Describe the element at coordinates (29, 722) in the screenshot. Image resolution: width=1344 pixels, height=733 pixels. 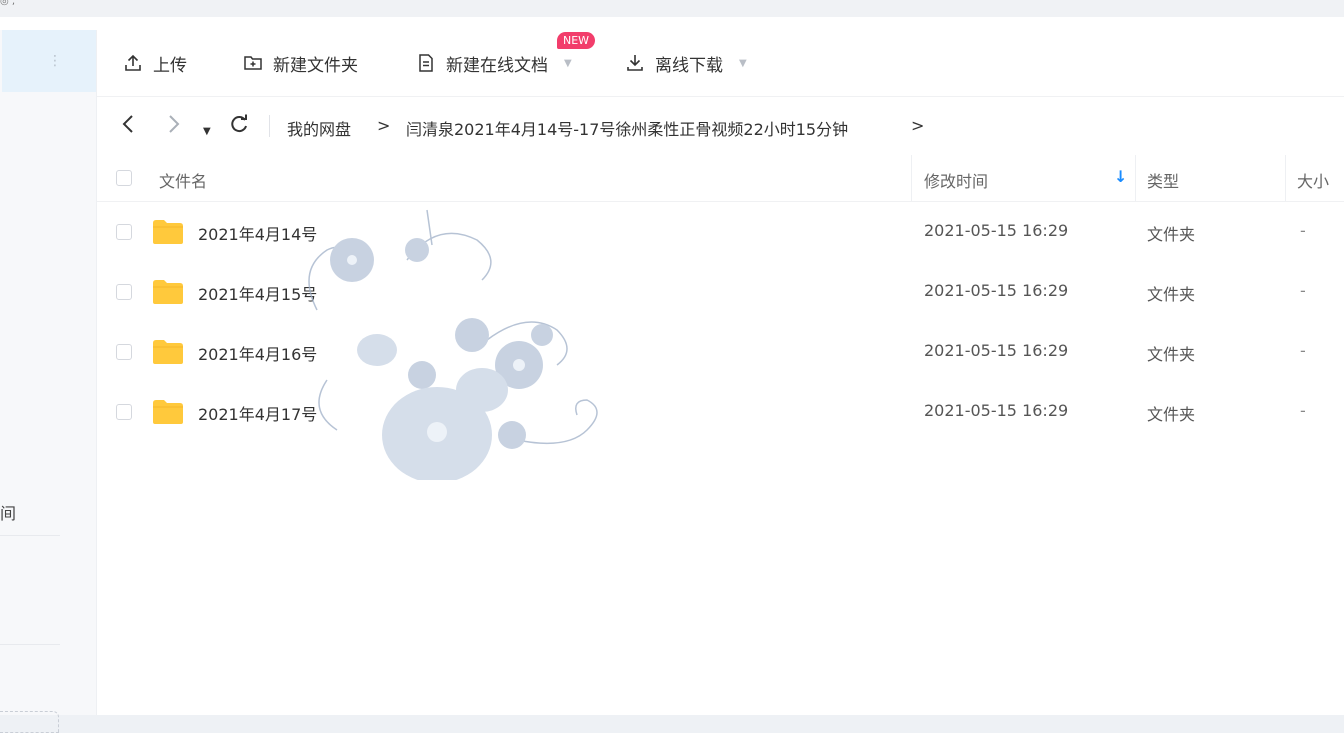
I see `sidebar-dashed-box` at that location.